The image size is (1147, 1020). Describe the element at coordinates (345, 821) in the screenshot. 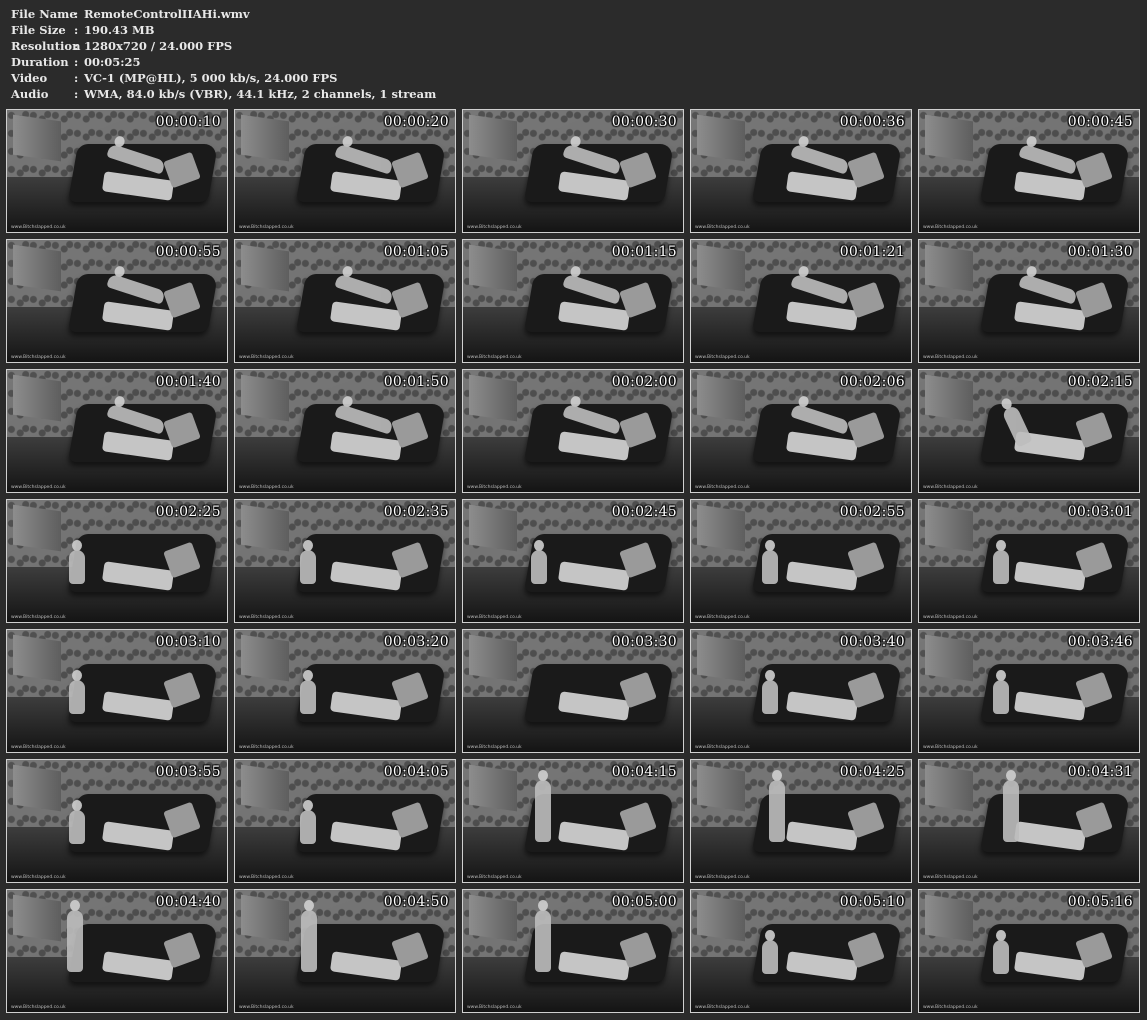

I see `video-thumbnail: 00:04:05 www.Bitchslapped.co.uk` at that location.